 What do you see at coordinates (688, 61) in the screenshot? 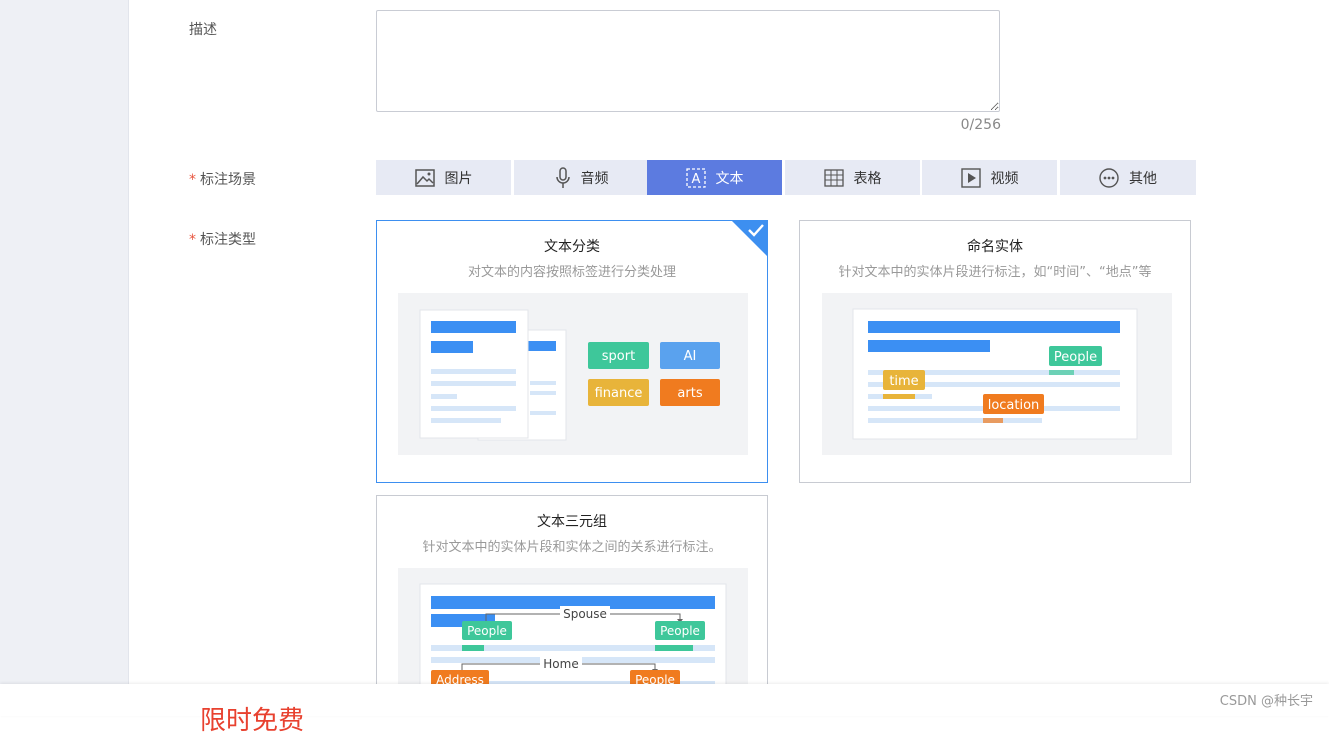
I see `description-textarea` at bounding box center [688, 61].